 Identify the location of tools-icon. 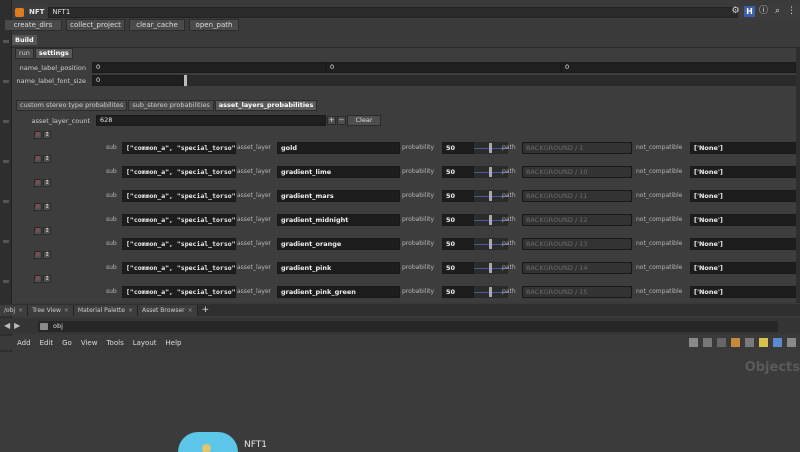
(693, 342).